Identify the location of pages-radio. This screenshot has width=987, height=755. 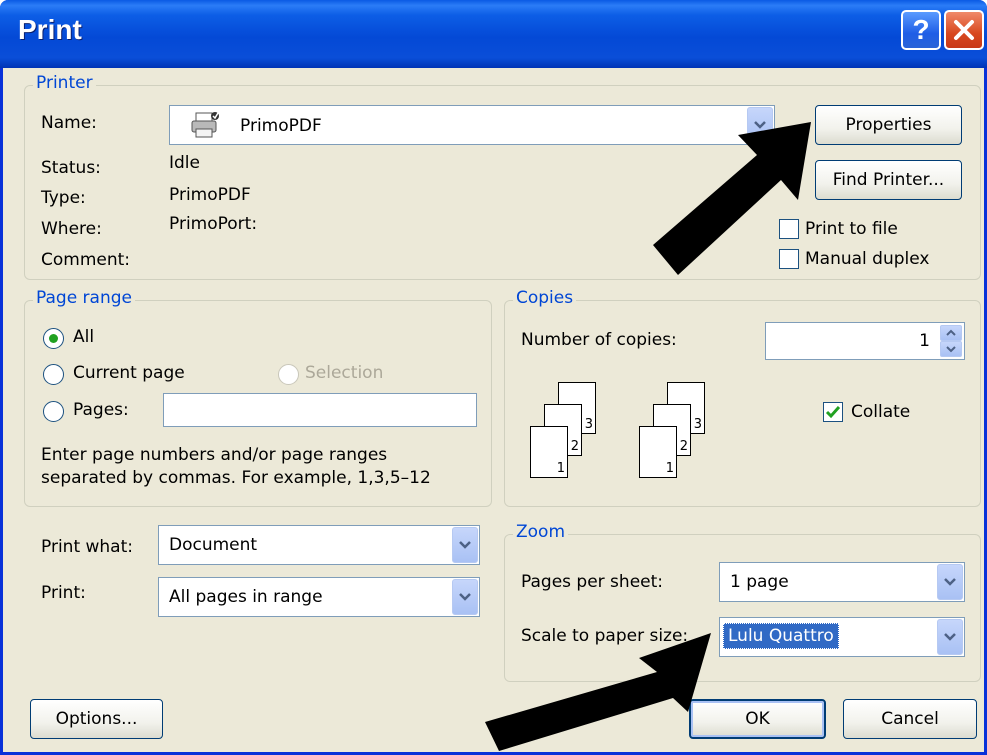
(53, 411).